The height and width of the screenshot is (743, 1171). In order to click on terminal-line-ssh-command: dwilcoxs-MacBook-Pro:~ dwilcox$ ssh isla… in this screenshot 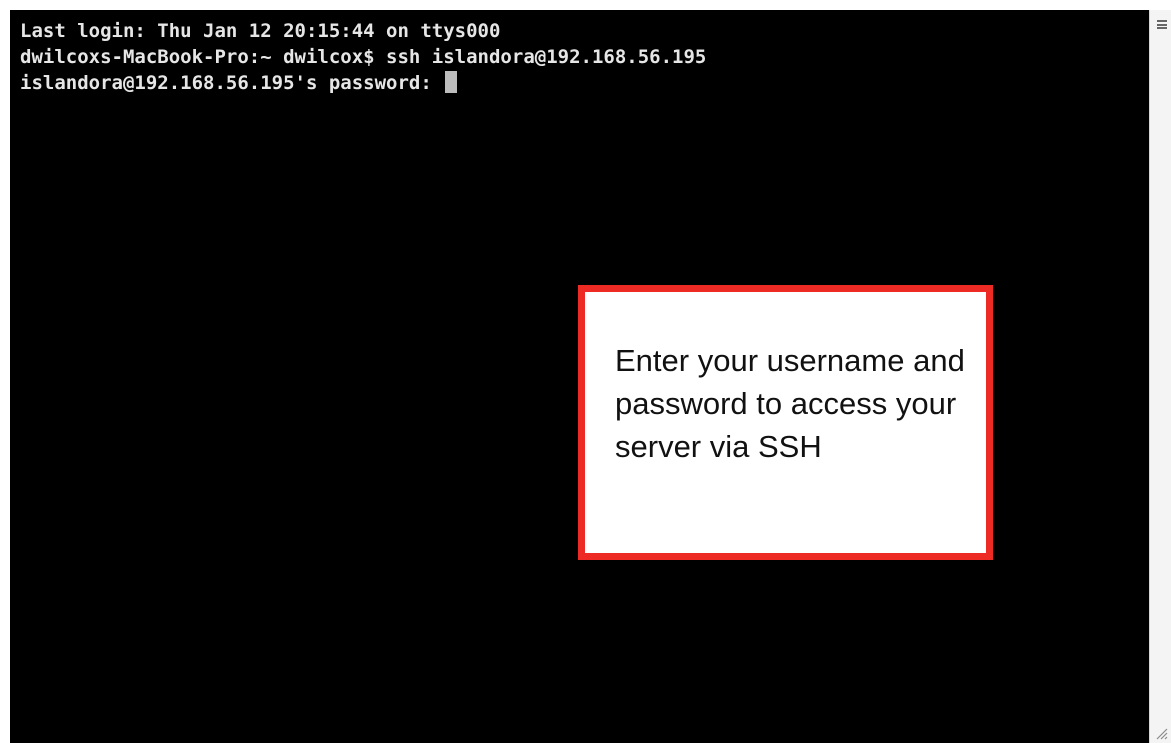, I will do `click(363, 57)`.